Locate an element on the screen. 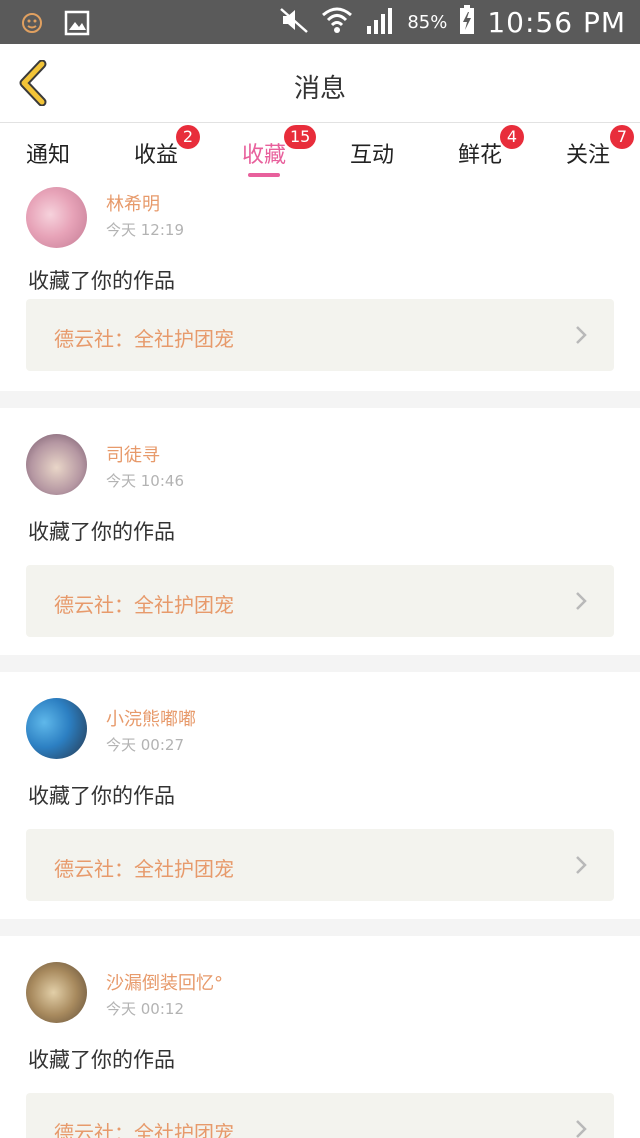 Image resolution: width=640 pixels, height=1138 pixels. tab-label: 通知 is located at coordinates (48, 155).